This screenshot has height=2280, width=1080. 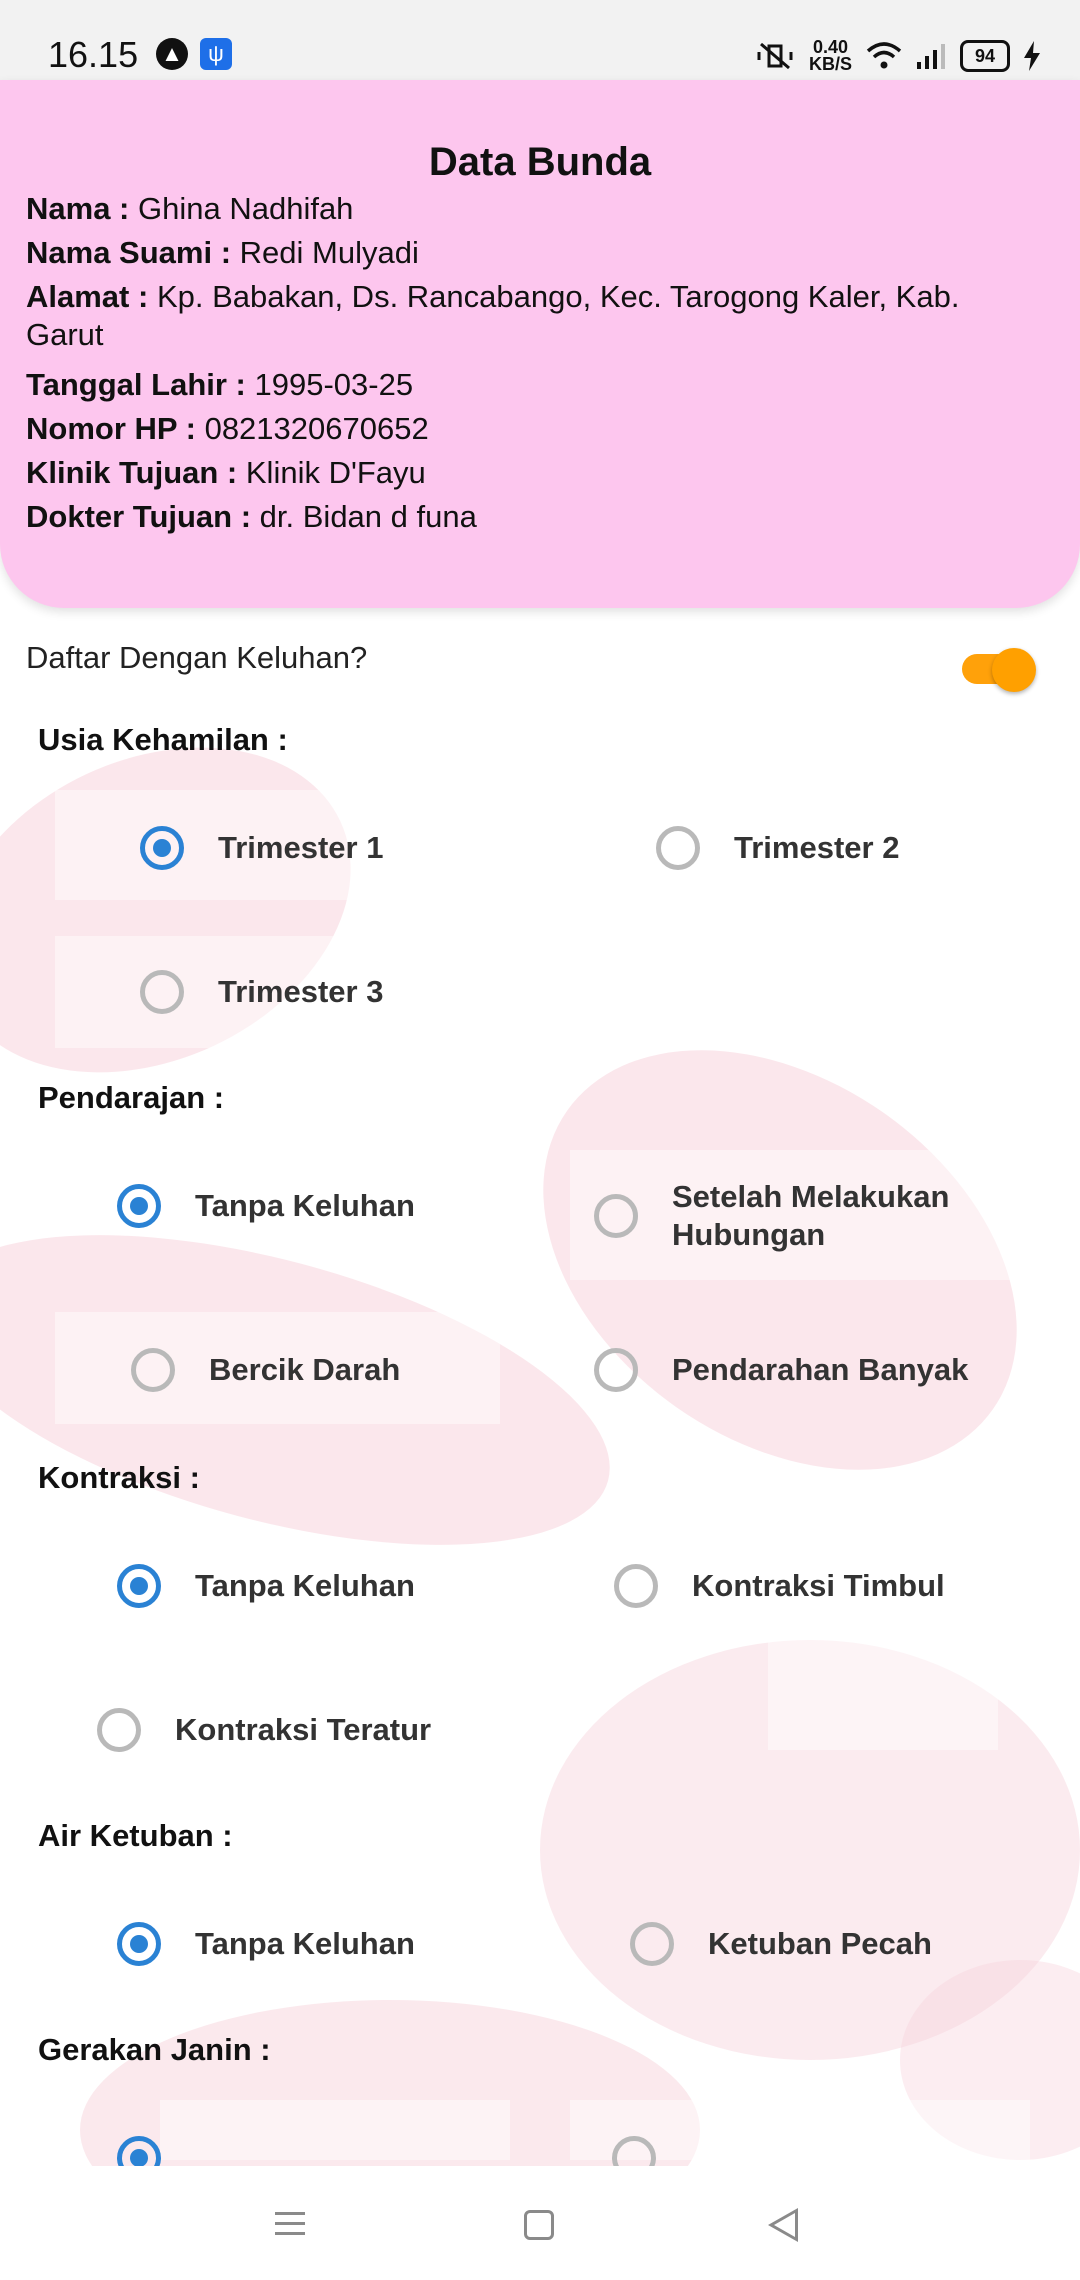 What do you see at coordinates (884, 55) in the screenshot?
I see `wifi-icon` at bounding box center [884, 55].